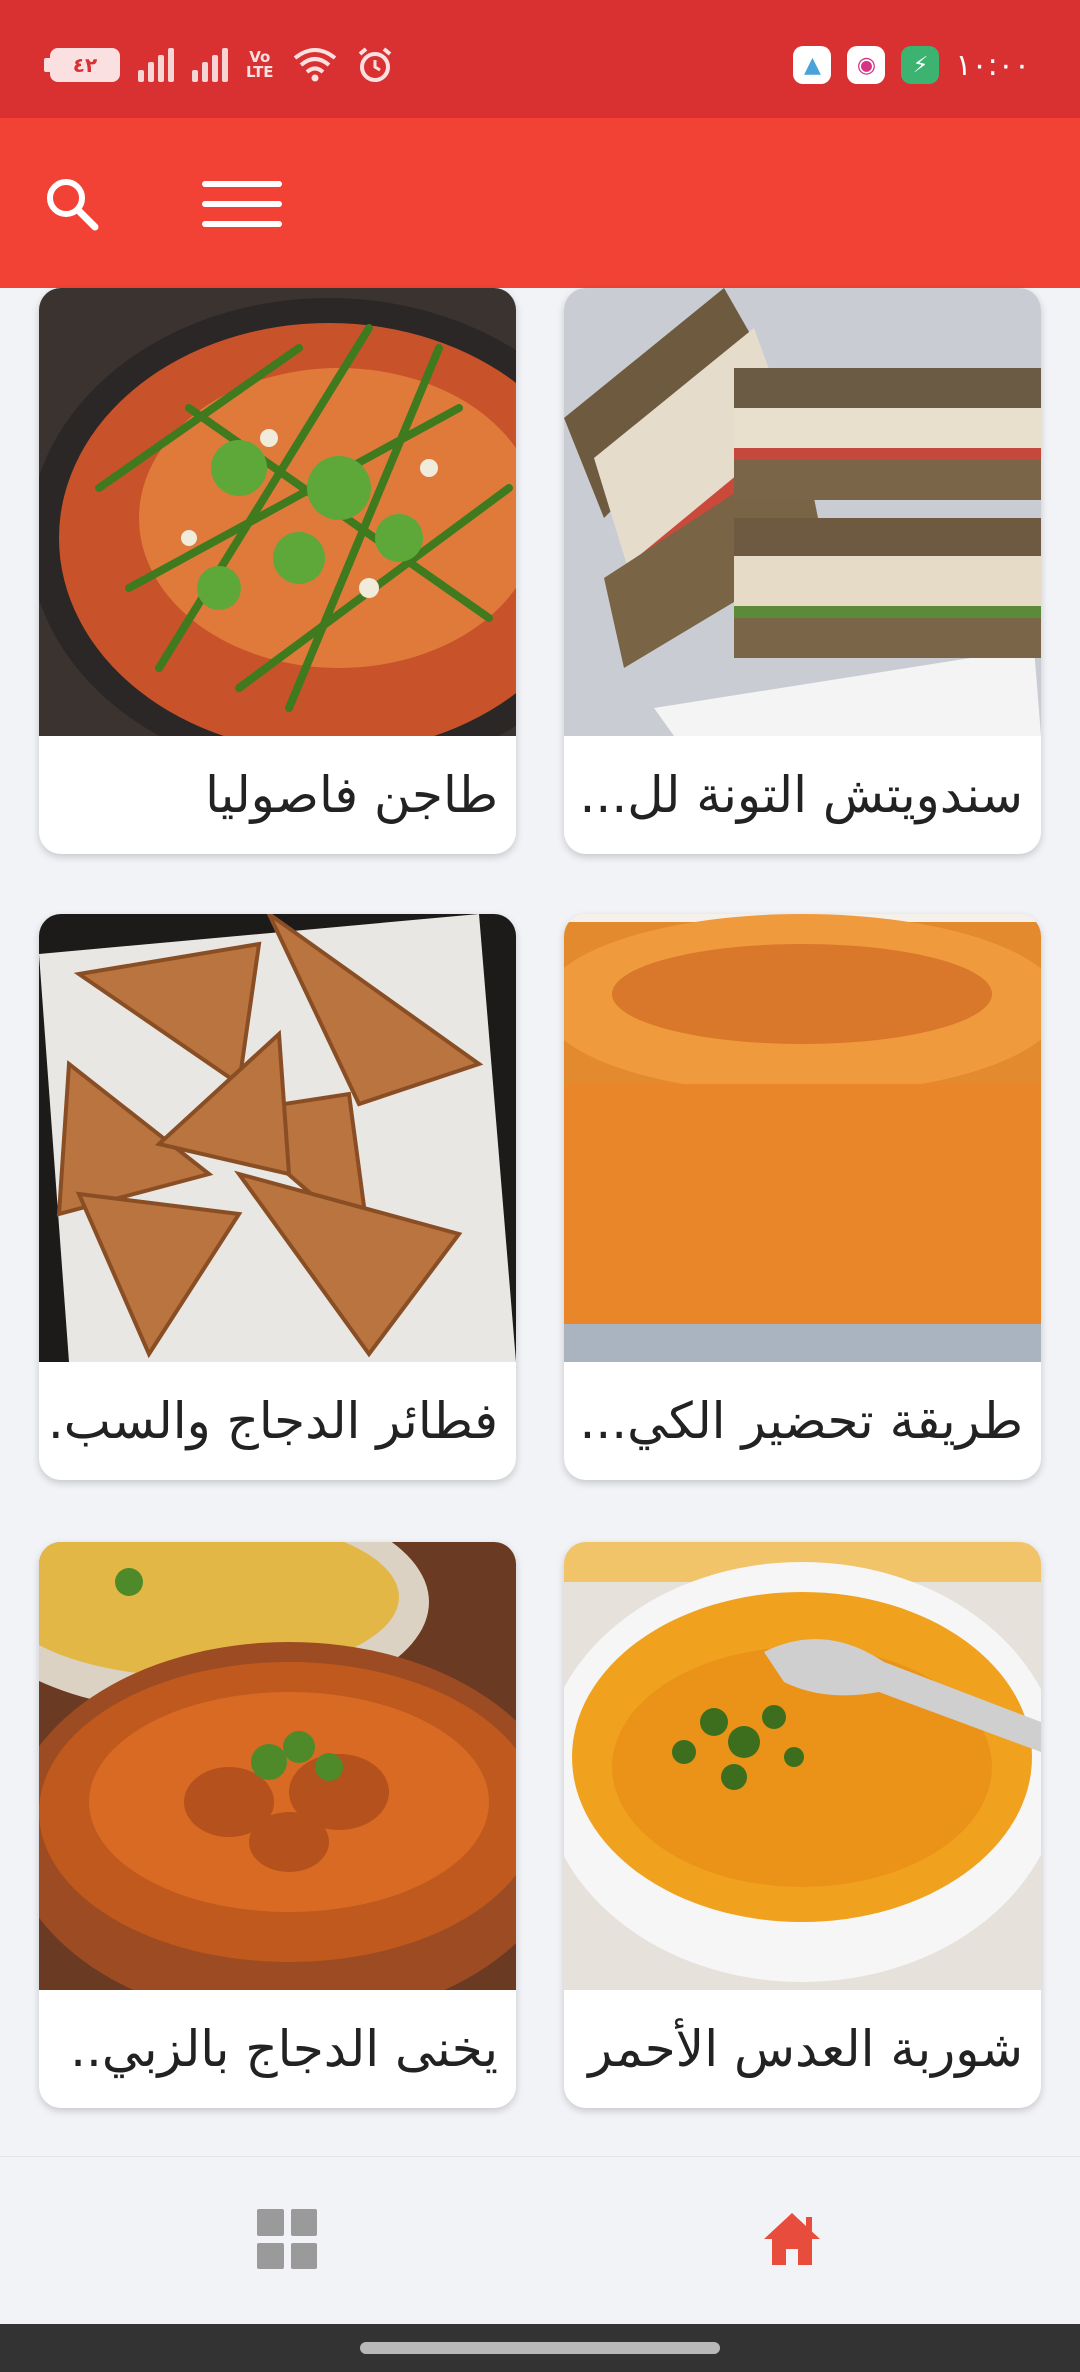 The height and width of the screenshot is (2372, 1080). Describe the element at coordinates (540, 2240) in the screenshot. I see `bottom-navigation` at that location.